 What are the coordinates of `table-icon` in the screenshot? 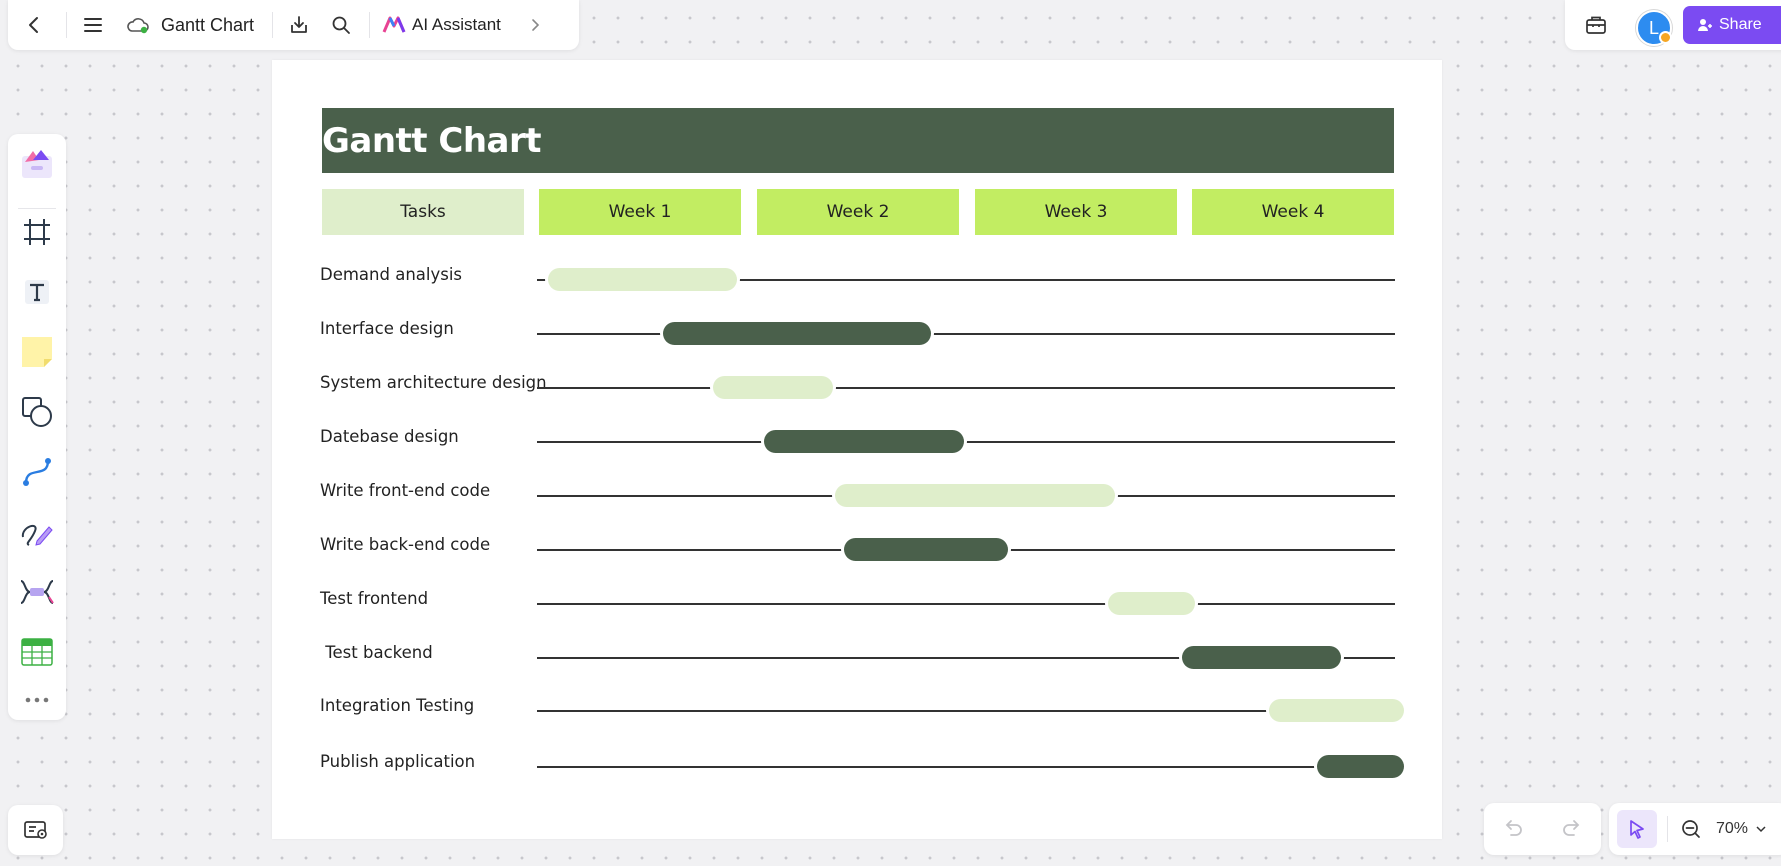 It's located at (37, 652).